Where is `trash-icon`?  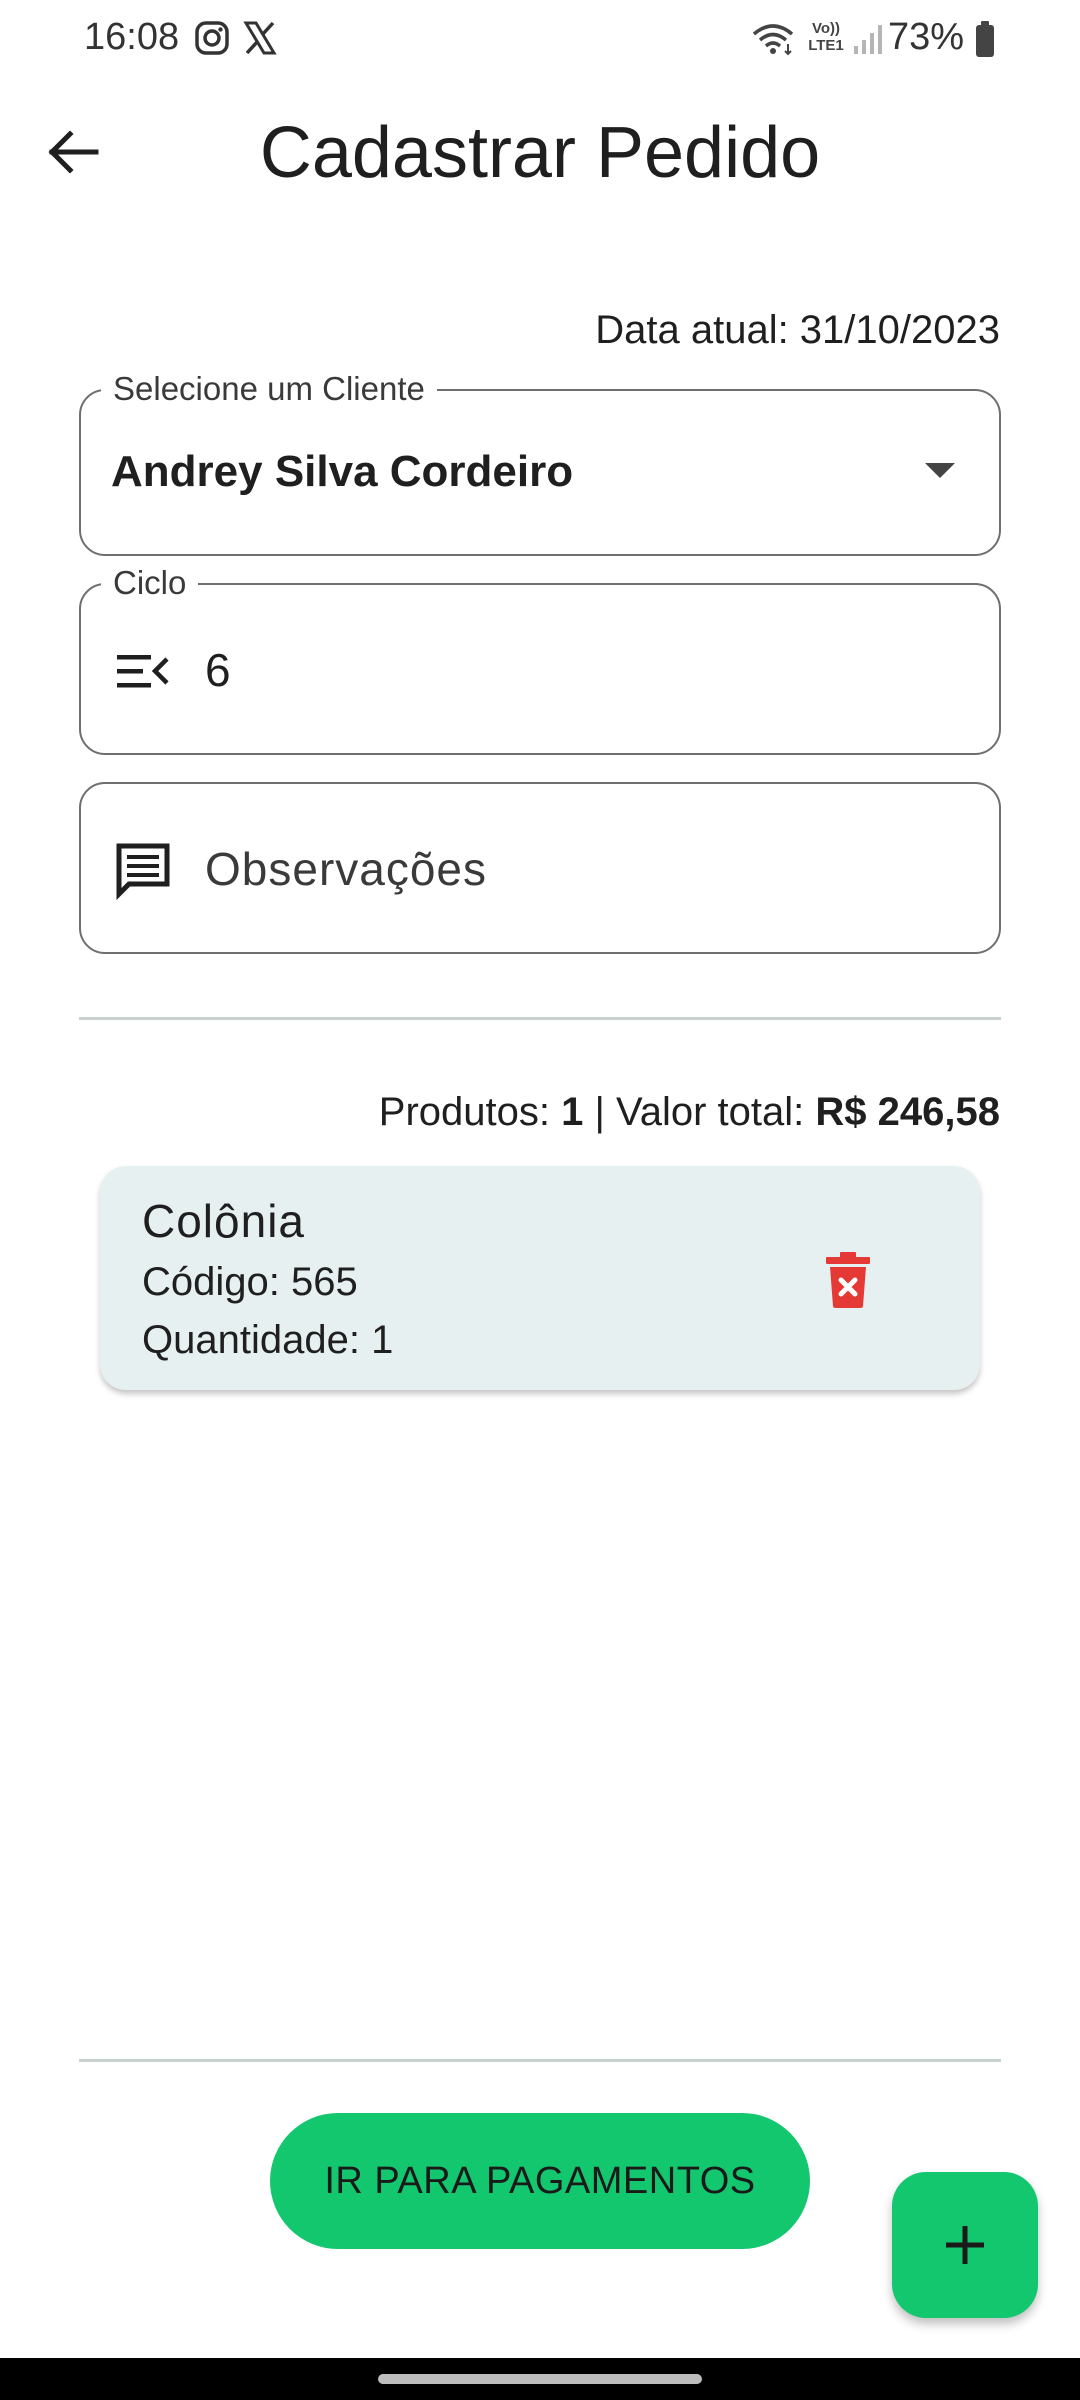 trash-icon is located at coordinates (848, 1280).